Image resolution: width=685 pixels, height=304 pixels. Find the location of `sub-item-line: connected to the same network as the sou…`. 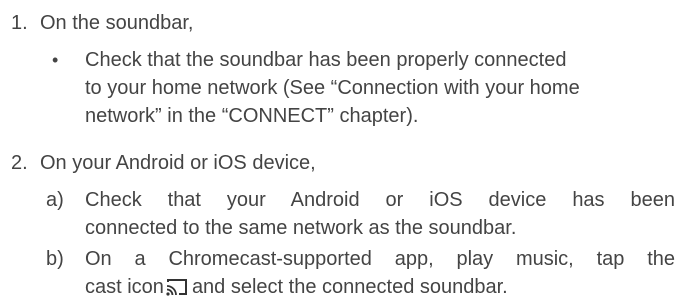

sub-item-line: connected to the same network as the sou… is located at coordinates (301, 228).